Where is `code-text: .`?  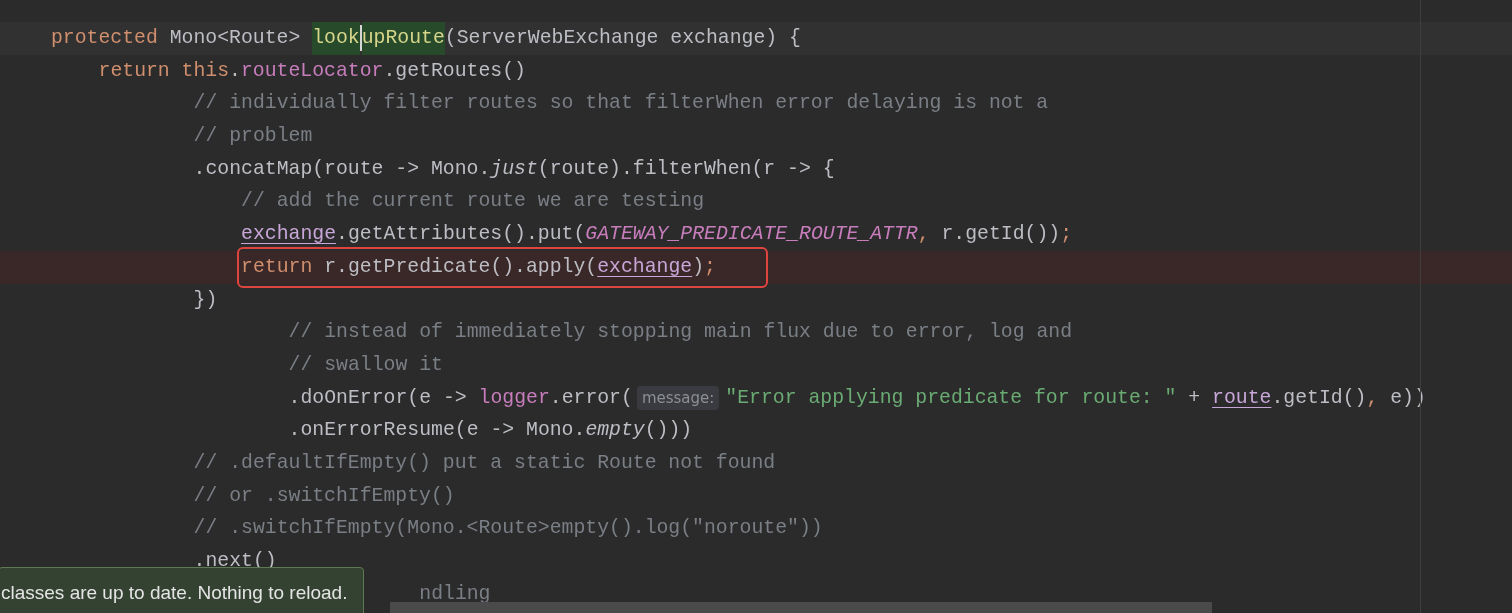 code-text: . is located at coordinates (235, 71).